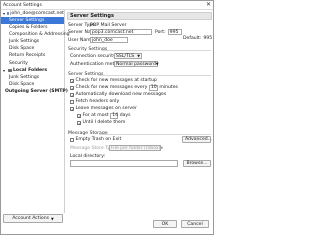 Image resolution: width=320 pixels, height=240 pixels. Describe the element at coordinates (98, 139) in the screenshot. I see `empty-trash-label: Empty Trash on Exit` at that location.